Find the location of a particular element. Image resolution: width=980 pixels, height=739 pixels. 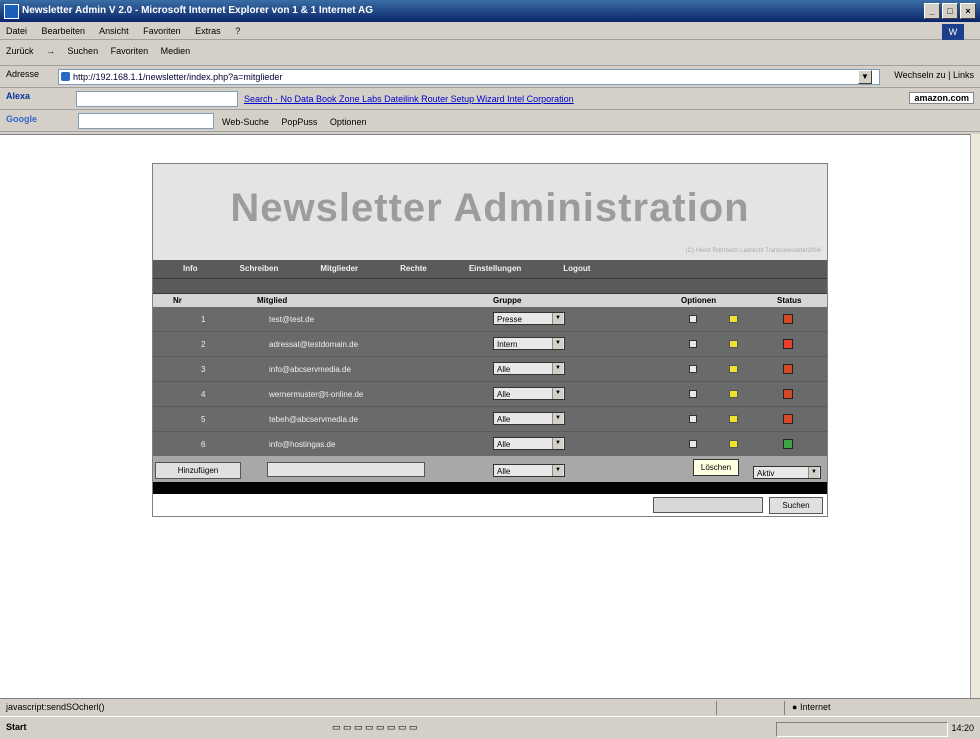

menu-favoriten: Favoriten is located at coordinates (162, 31).